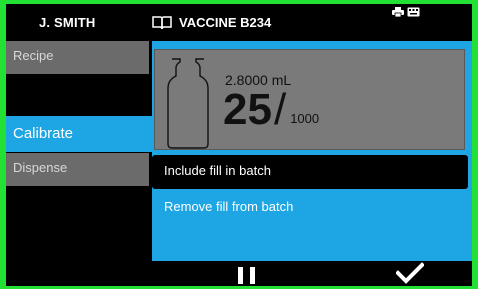 The image size is (478, 289). I want to click on option-label: Remove fill from batch, so click(229, 206).